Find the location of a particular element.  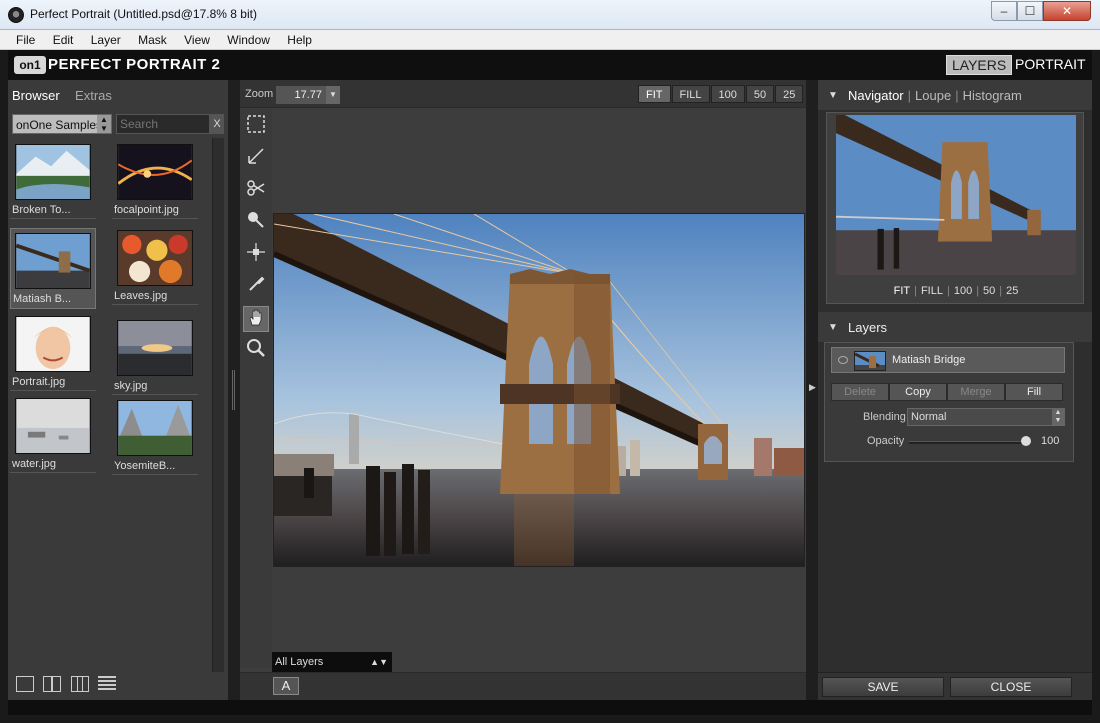

menu-help: Help is located at coordinates (299, 40).